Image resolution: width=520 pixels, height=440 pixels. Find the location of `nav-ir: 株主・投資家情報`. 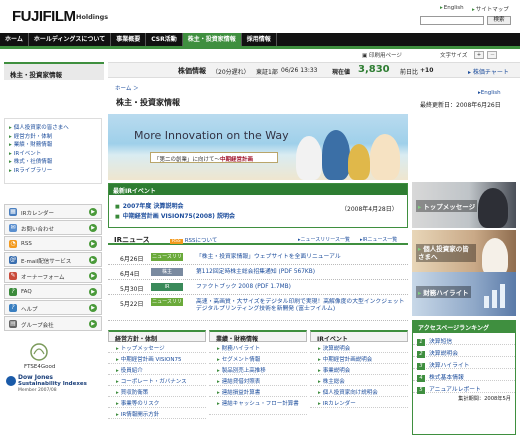

nav-ir: 株主・投資家情報 is located at coordinates (212, 39).